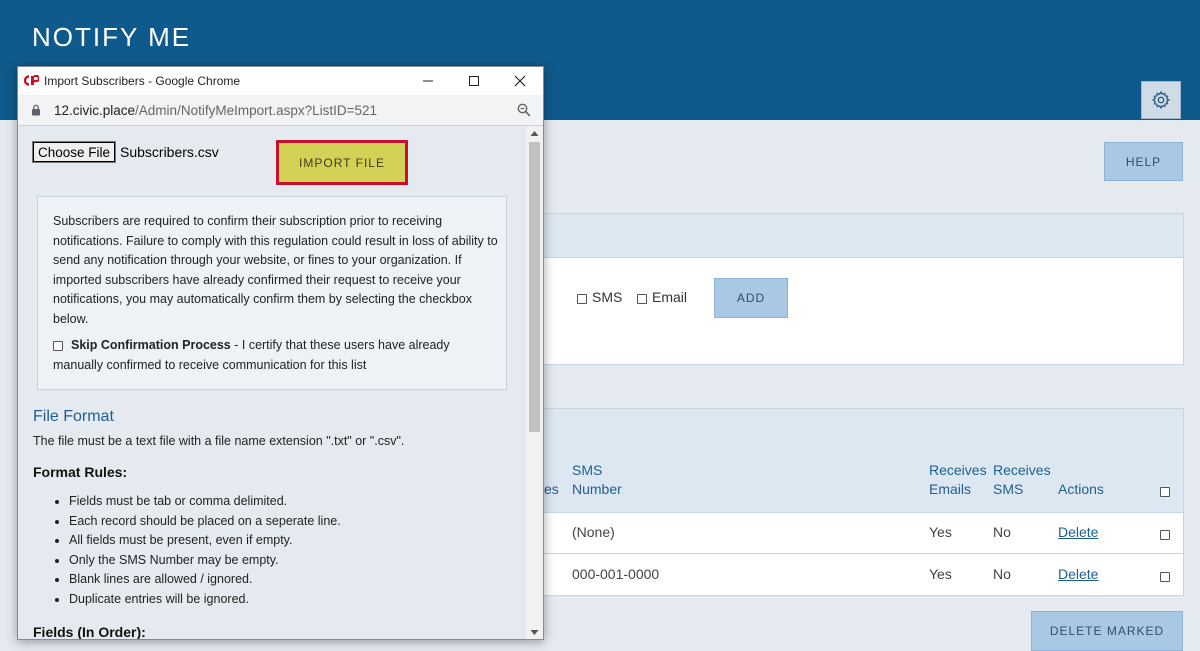 Image resolution: width=1200 pixels, height=651 pixels. What do you see at coordinates (751, 298) in the screenshot?
I see `add-button: ADD` at bounding box center [751, 298].